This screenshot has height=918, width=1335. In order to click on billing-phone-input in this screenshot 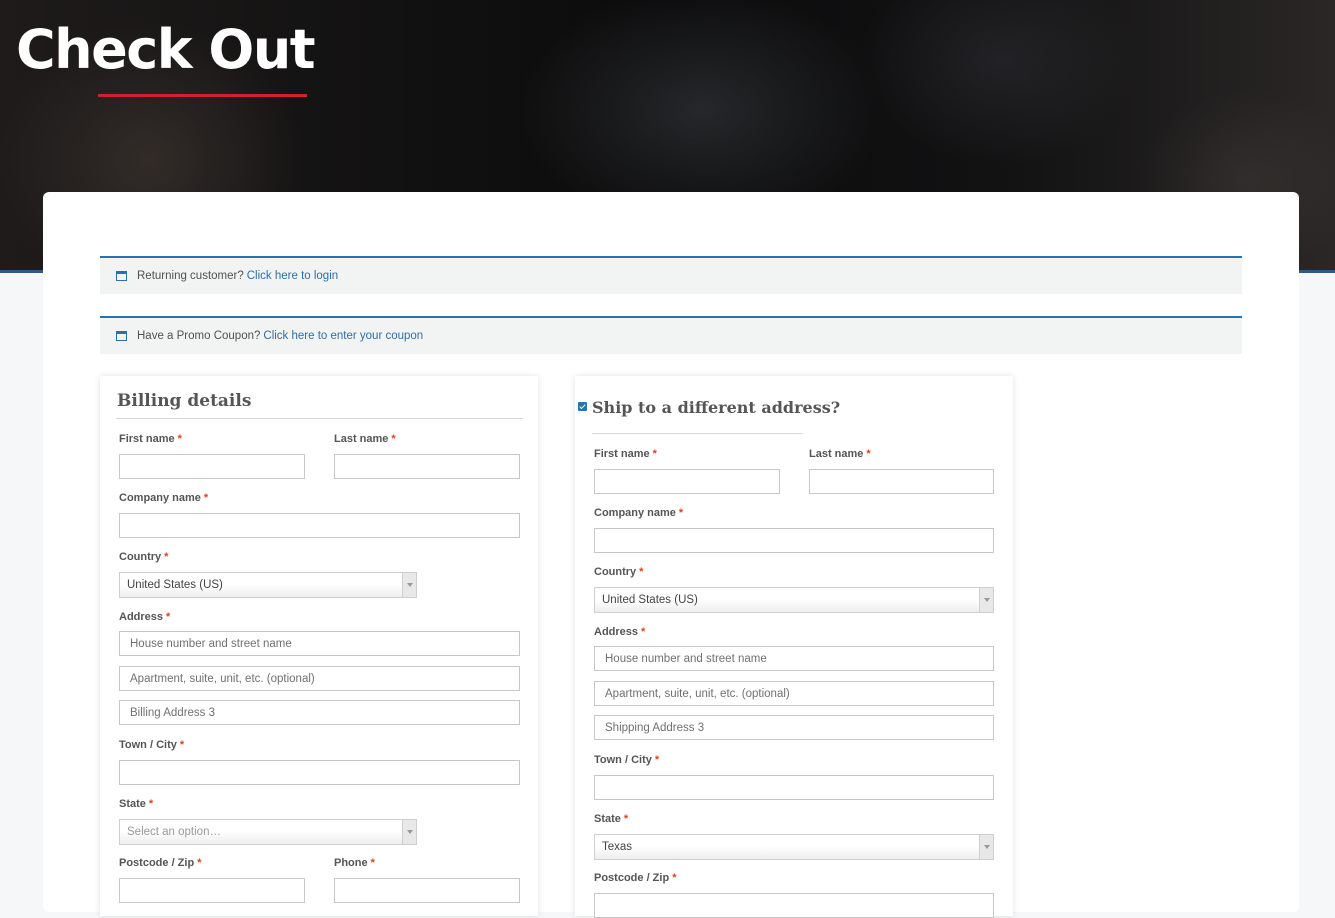, I will do `click(427, 890)`.